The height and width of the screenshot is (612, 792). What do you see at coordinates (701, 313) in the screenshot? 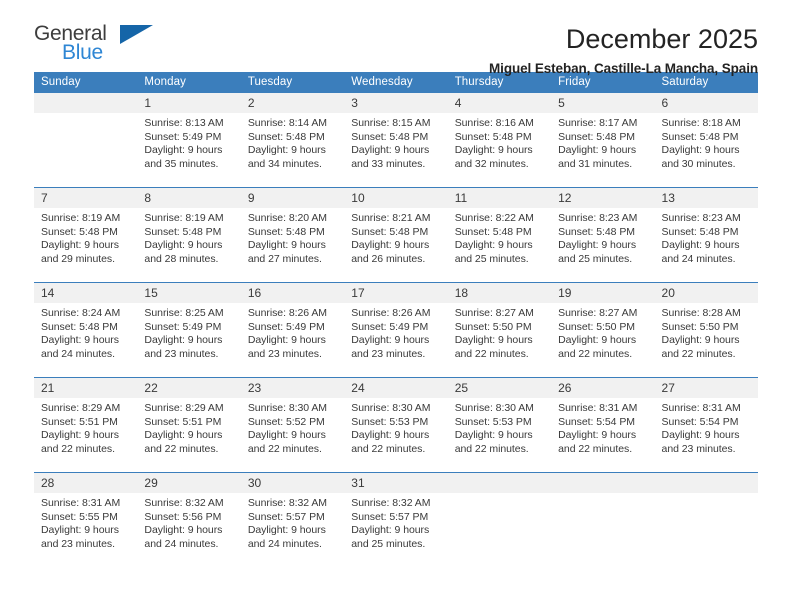
I see `day-sunrise-text: Sunrise: 8:28 AM` at bounding box center [701, 313].